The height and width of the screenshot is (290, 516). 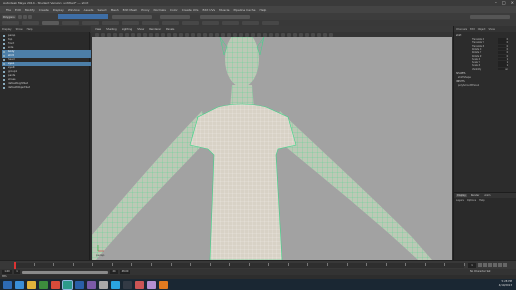 I want to click on start-icon, so click(x=7, y=284).